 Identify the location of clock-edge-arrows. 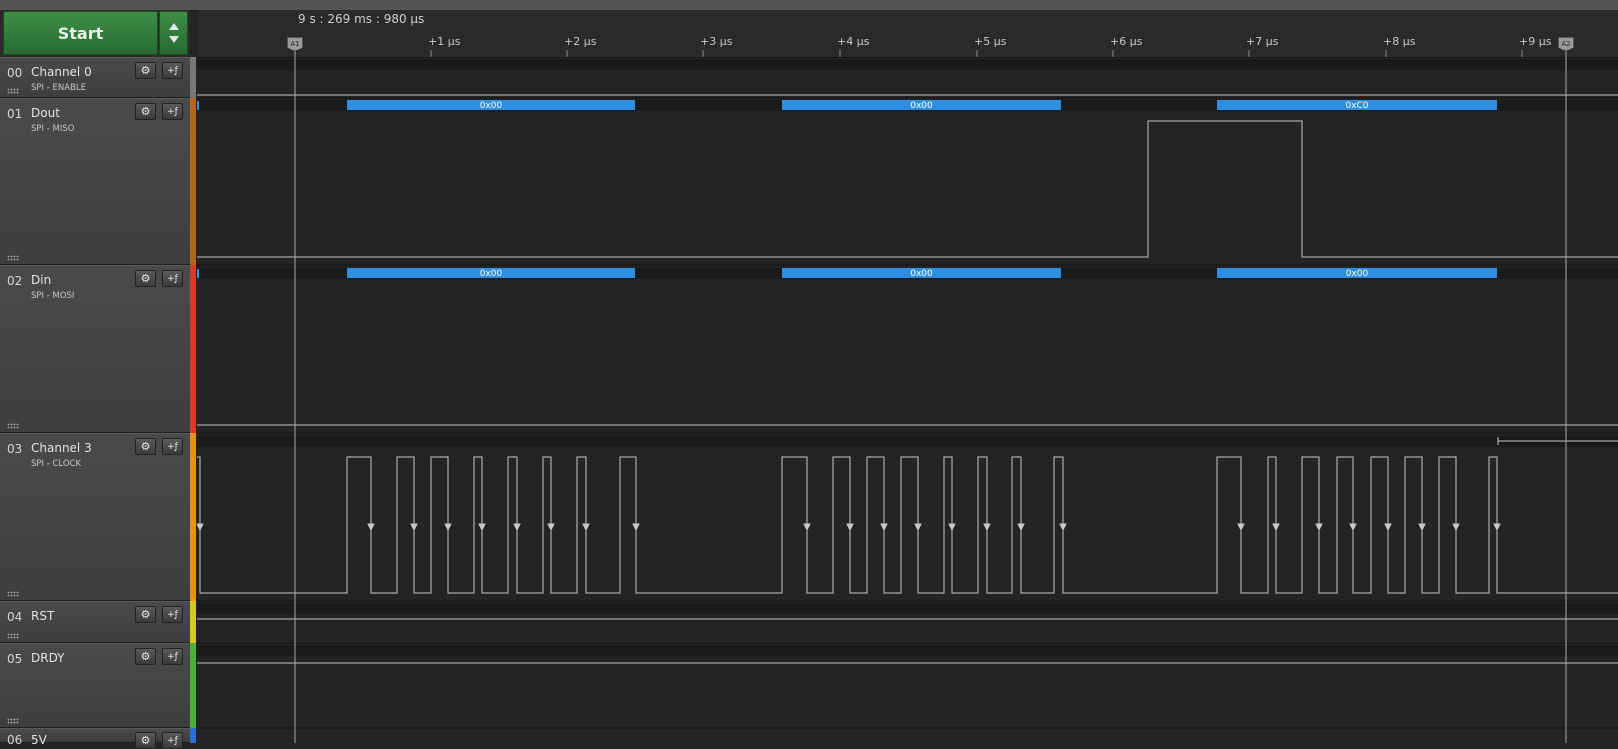
(848, 527).